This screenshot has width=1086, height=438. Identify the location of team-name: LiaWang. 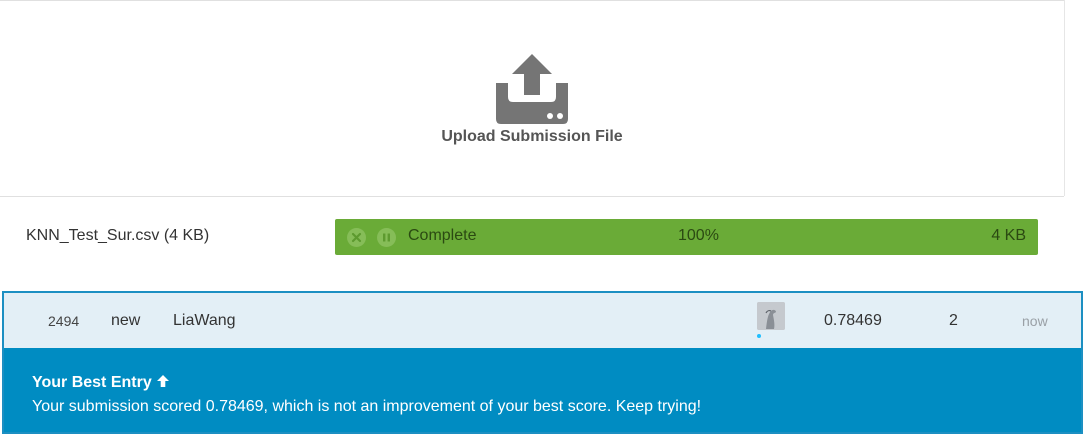
(204, 321).